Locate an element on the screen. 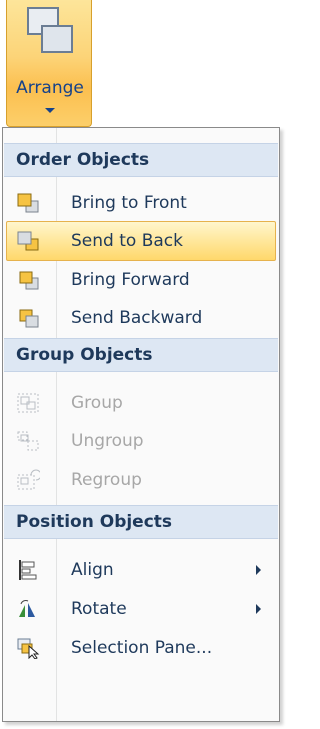  rotate-icon is located at coordinates (27, 608).